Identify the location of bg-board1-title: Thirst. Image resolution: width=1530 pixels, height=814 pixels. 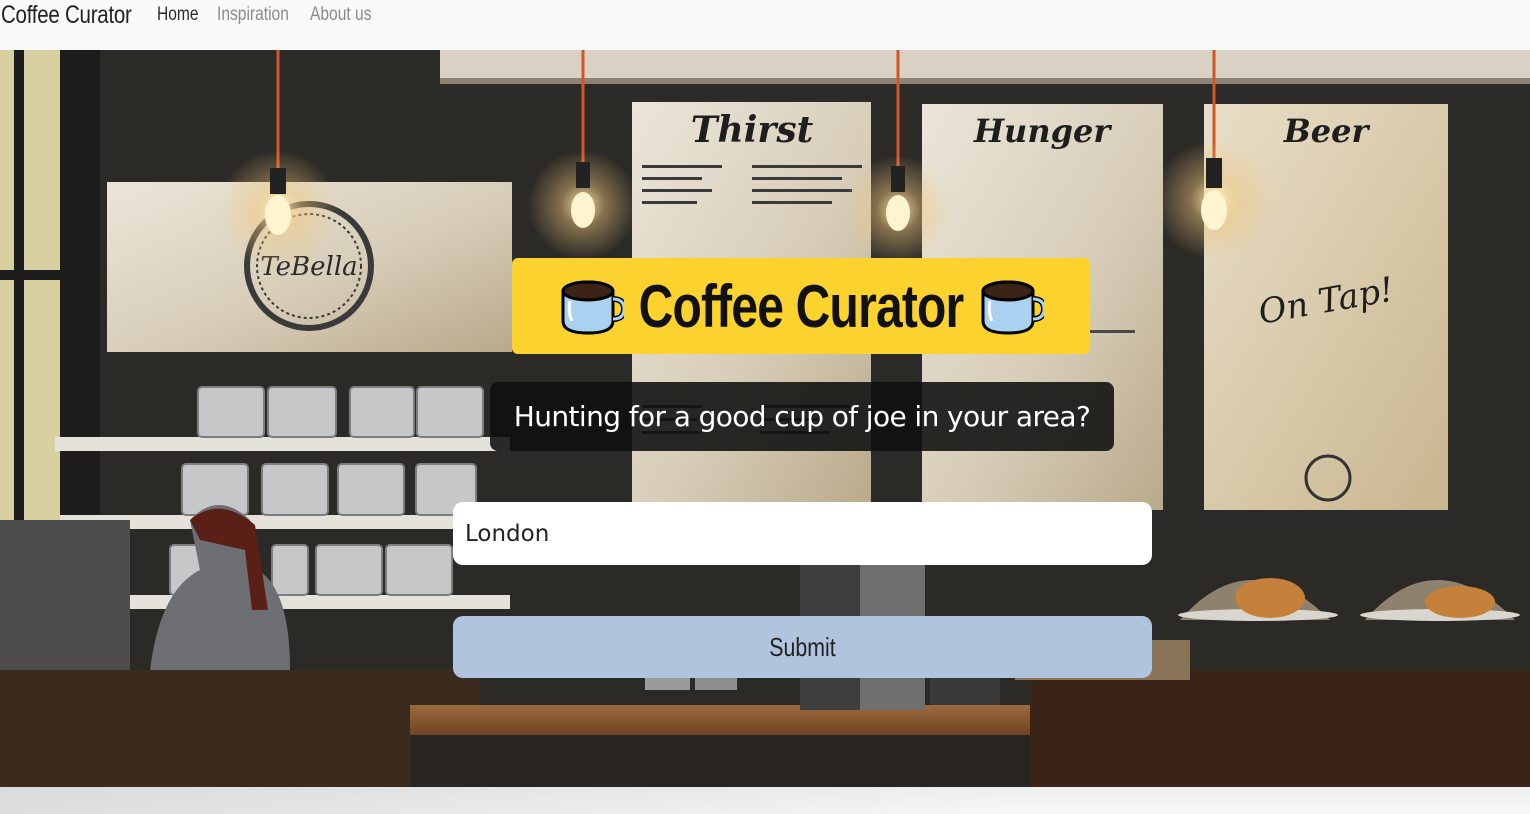
(752, 130).